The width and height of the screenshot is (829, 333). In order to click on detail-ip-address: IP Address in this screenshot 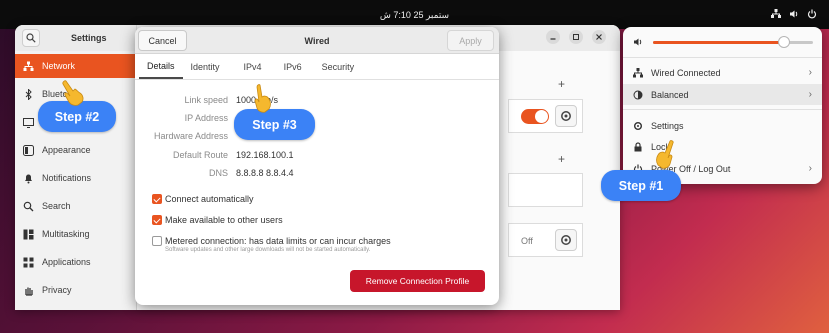, I will do `click(317, 119)`.